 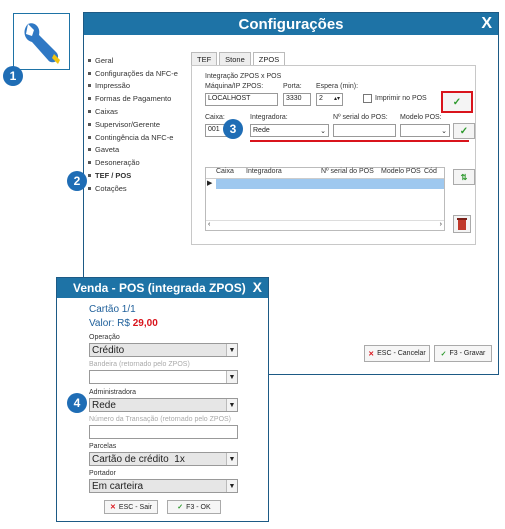 I want to click on espera-stepper: 2 ▴▾, so click(x=329, y=99).